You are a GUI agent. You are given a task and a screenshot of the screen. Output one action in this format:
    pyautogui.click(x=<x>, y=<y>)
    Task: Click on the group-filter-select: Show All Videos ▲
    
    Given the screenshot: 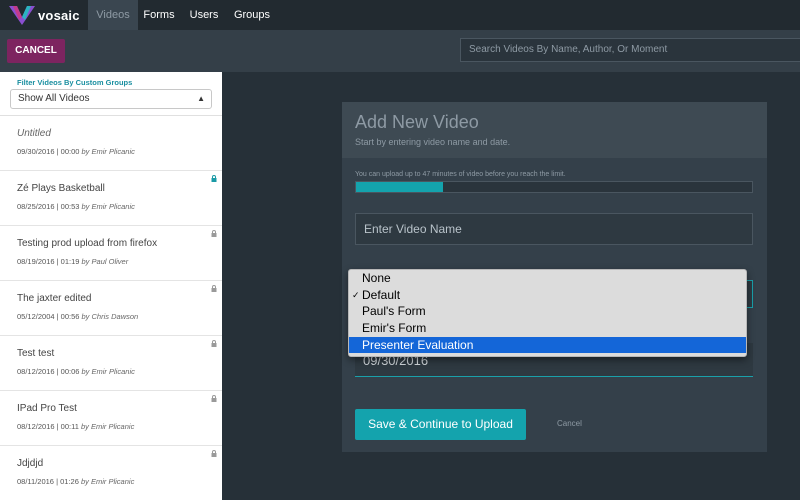 What is the action you would take?
    pyautogui.click(x=111, y=99)
    